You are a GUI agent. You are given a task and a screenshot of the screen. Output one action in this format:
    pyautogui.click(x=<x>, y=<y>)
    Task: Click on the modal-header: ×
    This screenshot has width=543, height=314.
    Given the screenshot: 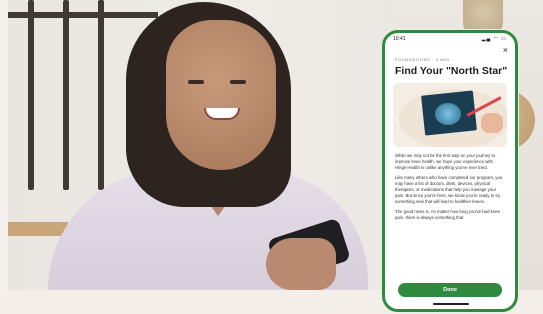 What is the action you would take?
    pyautogui.click(x=450, y=50)
    